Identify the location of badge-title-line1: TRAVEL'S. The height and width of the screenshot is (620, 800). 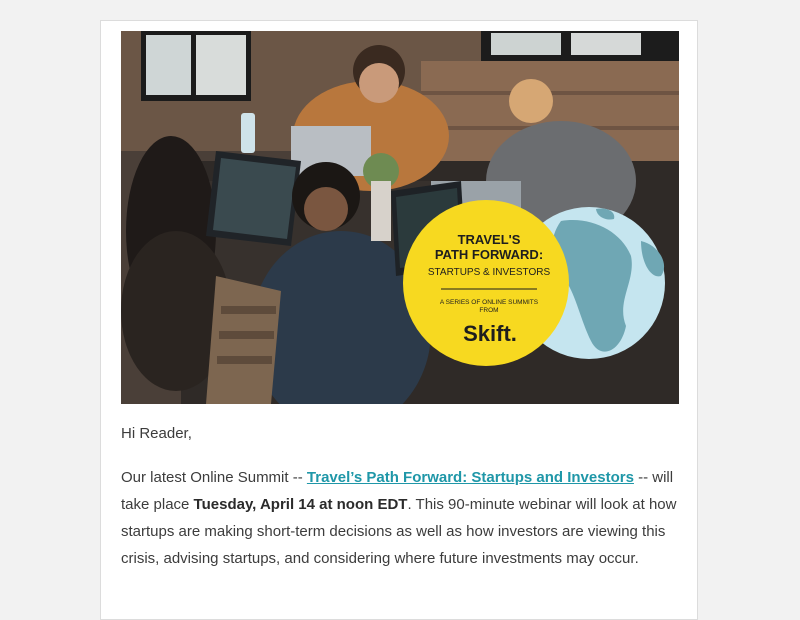
(489, 239).